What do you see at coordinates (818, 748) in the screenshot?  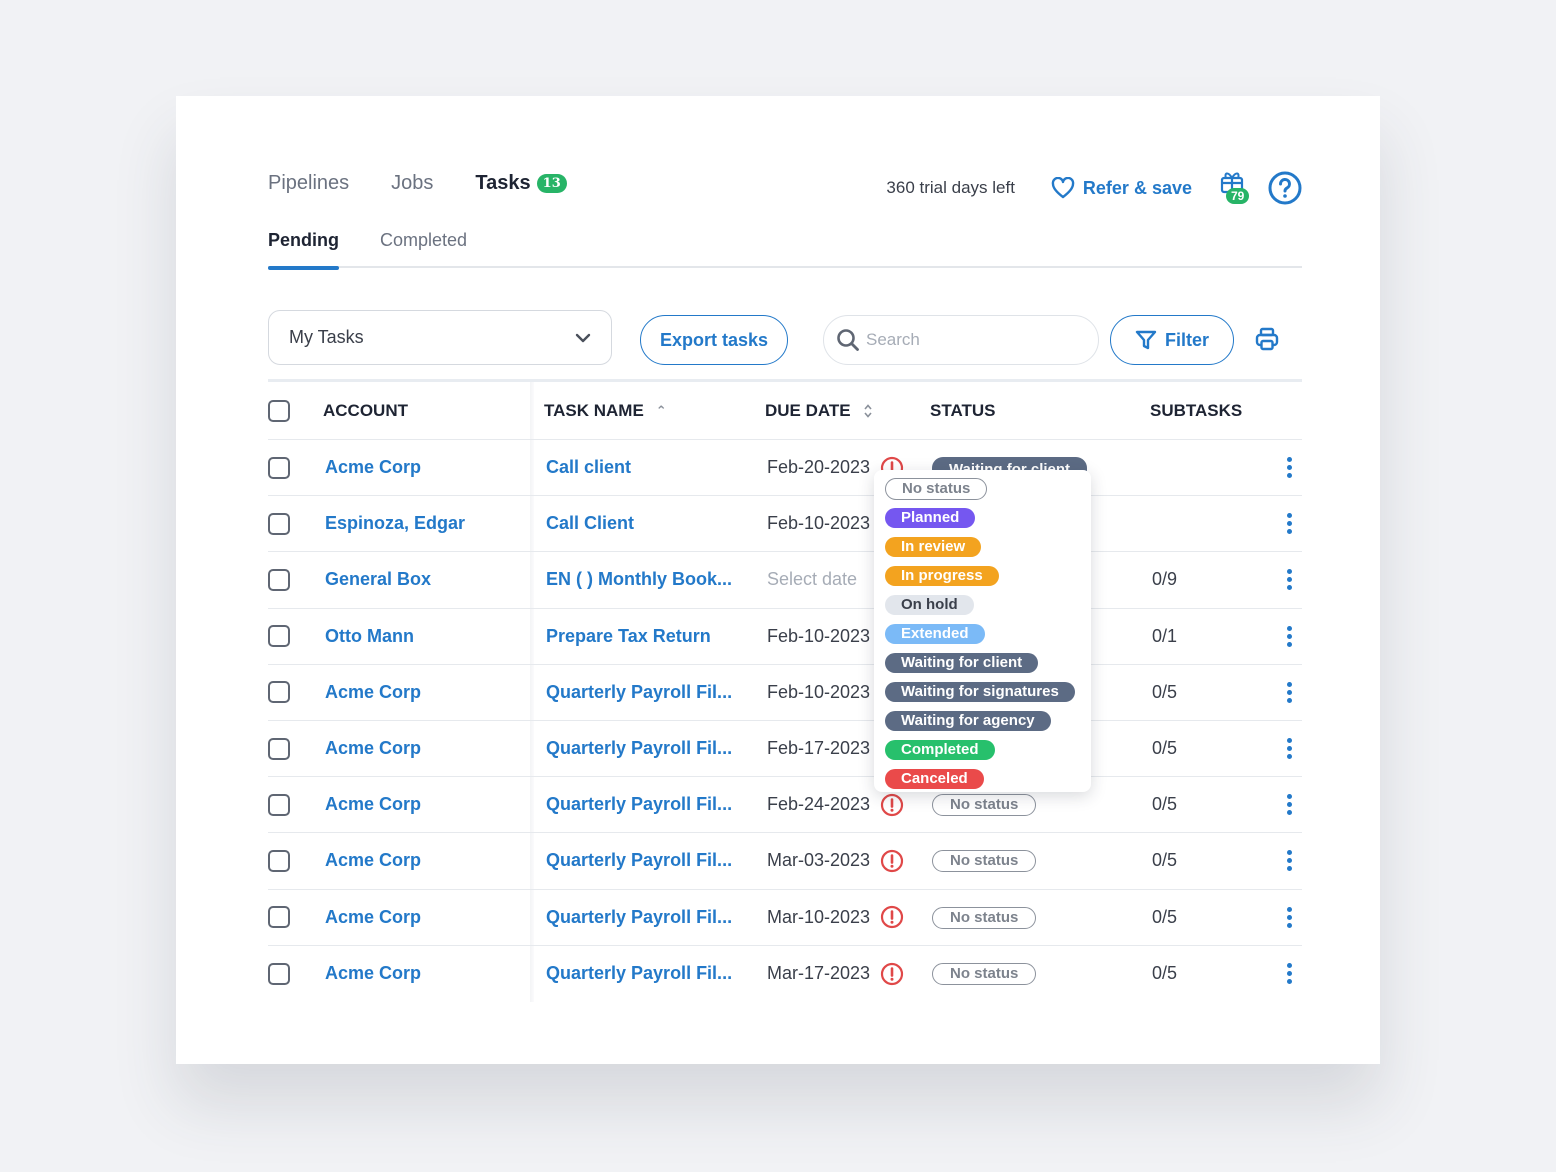 I see `due-date: Feb-17-2023` at bounding box center [818, 748].